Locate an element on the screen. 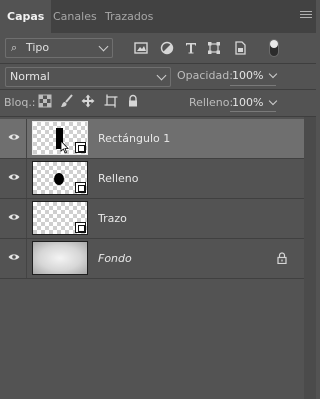 The width and height of the screenshot is (320, 399). type-filter-icon is located at coordinates (191, 48).